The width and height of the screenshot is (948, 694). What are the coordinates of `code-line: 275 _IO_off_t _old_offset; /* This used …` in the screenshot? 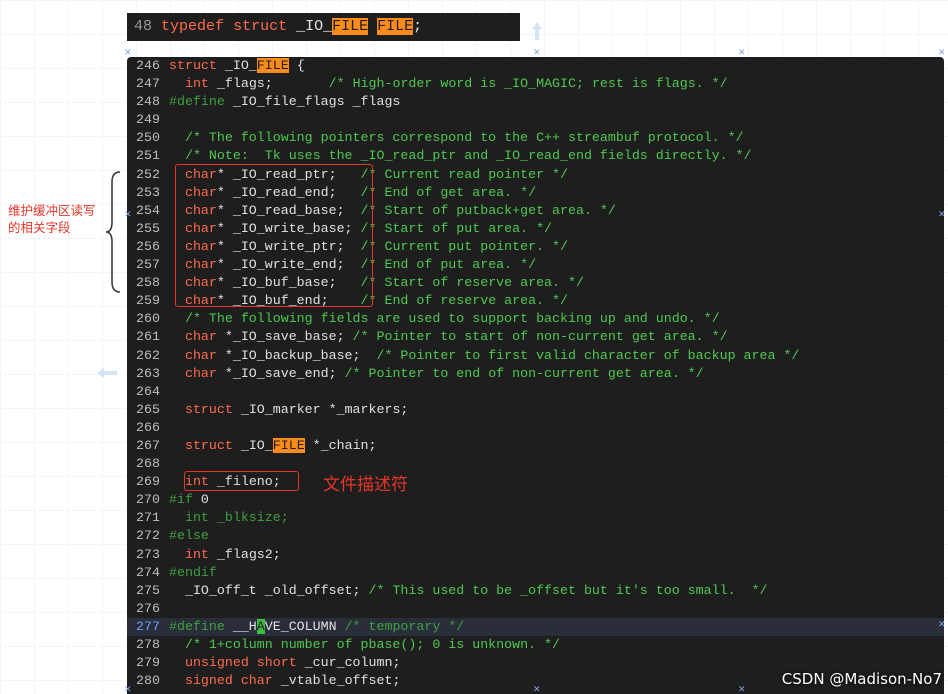 It's located at (535, 591).